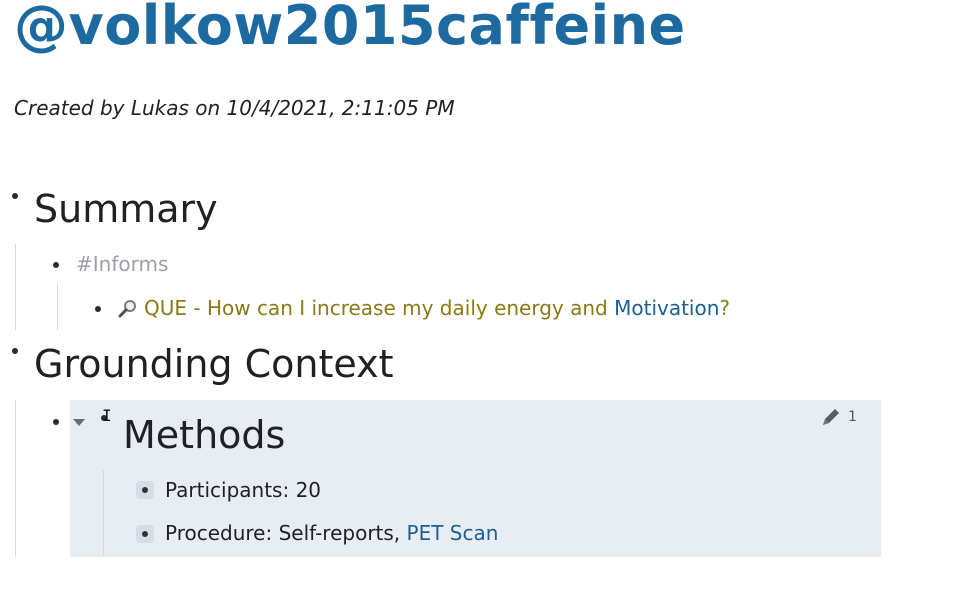 Image resolution: width=976 pixels, height=610 pixels. I want to click on caret-down-icon, so click(79, 422).